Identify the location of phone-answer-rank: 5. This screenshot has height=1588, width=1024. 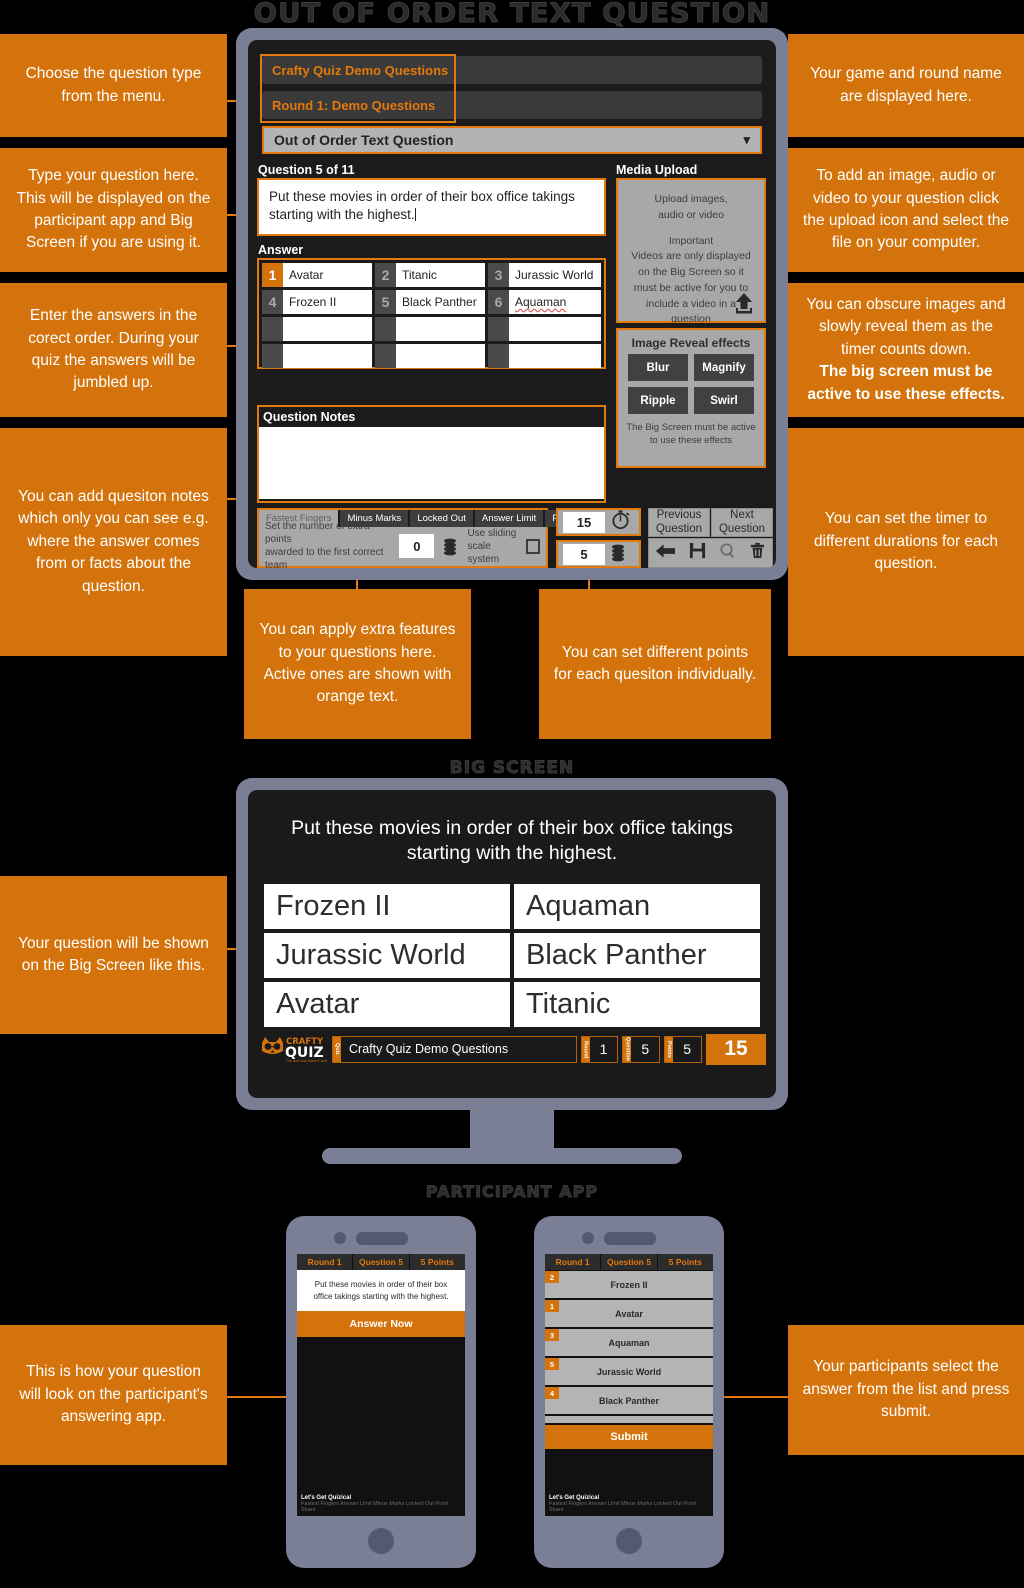
(552, 1364).